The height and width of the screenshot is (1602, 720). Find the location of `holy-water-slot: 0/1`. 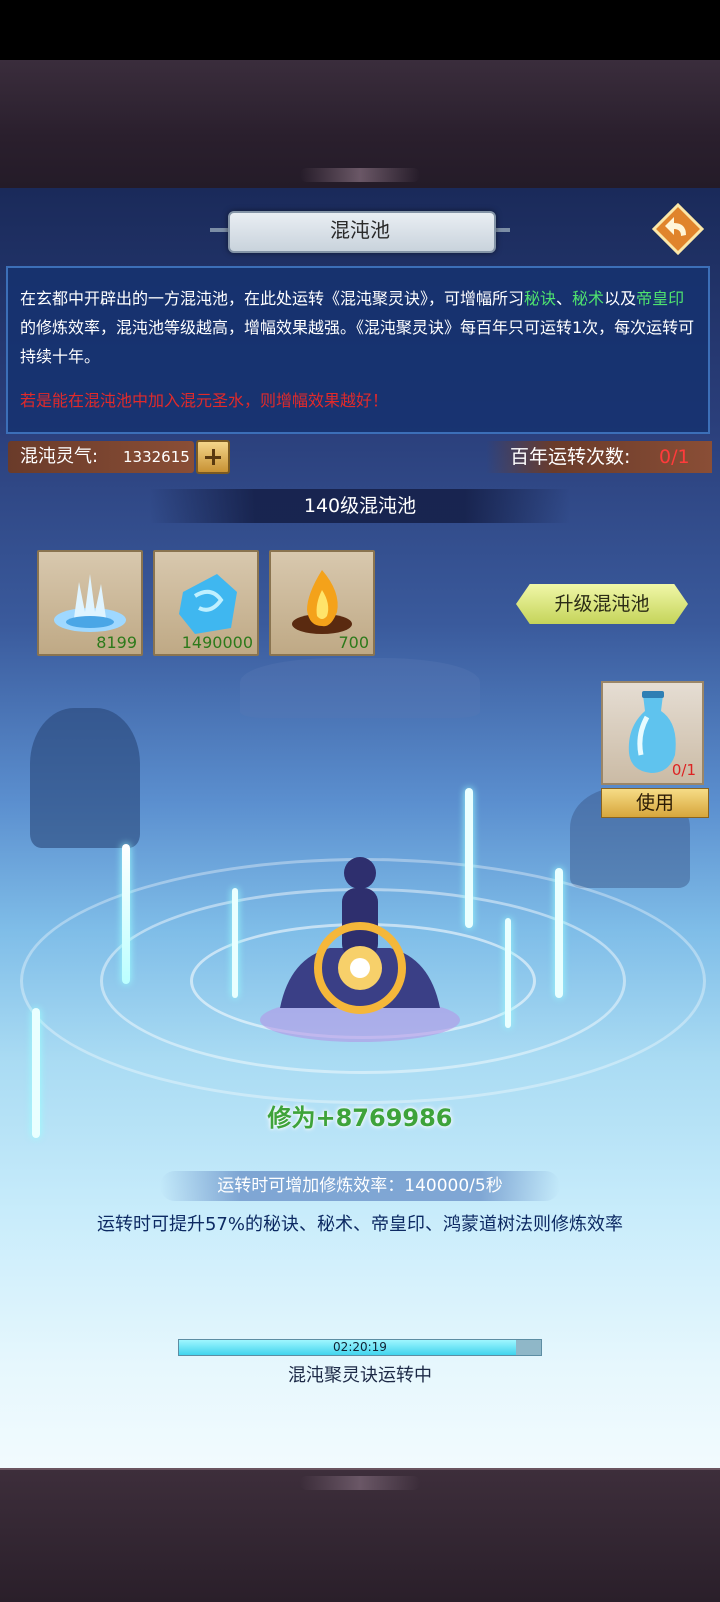

holy-water-slot: 0/1 is located at coordinates (652, 733).